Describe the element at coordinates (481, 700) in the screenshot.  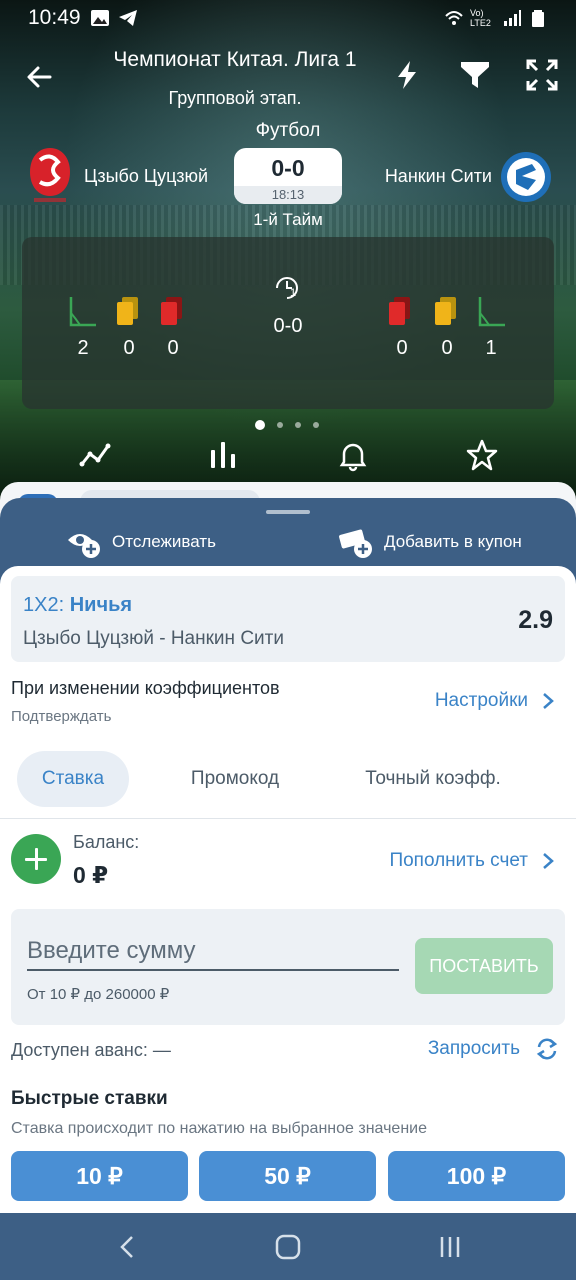
I see `settings-label: Настройки` at that location.